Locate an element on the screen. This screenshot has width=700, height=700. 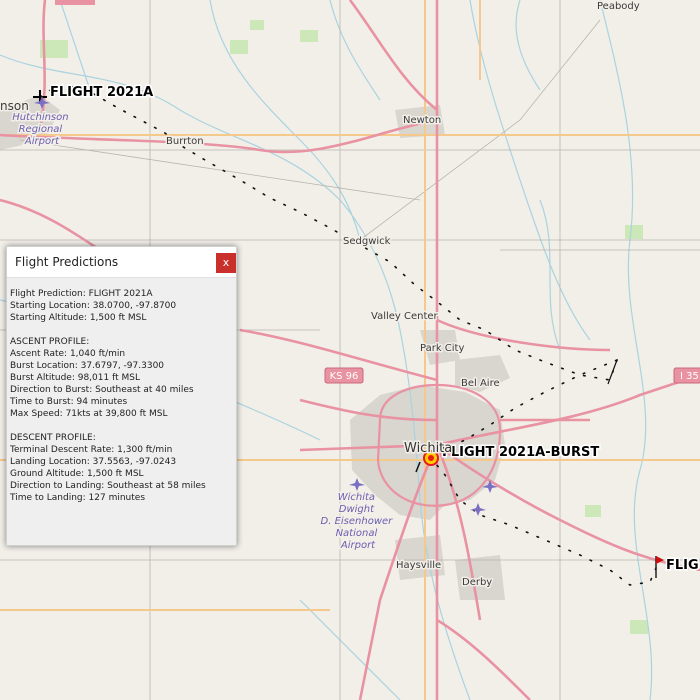
svg-text: KS 96 is located at coordinates (344, 376).